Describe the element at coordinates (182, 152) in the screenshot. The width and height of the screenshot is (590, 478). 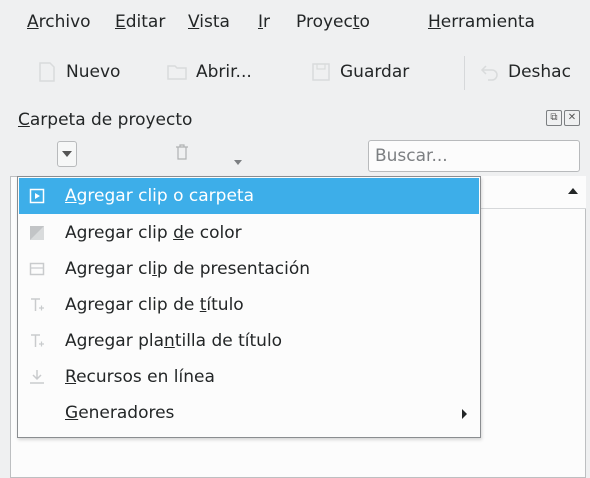
I see `trash-icon` at that location.